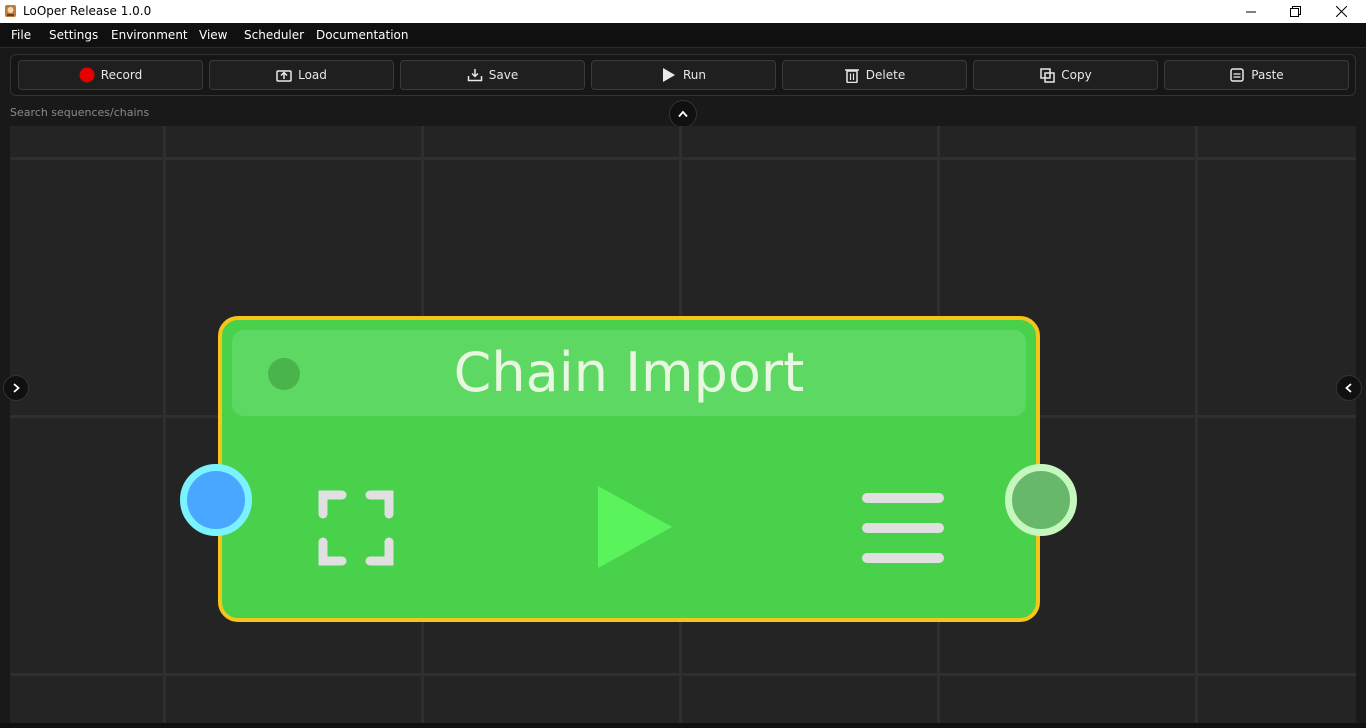 The width and height of the screenshot is (1366, 728). I want to click on title-bar: LoOper Release 1.0.0, so click(683, 11).